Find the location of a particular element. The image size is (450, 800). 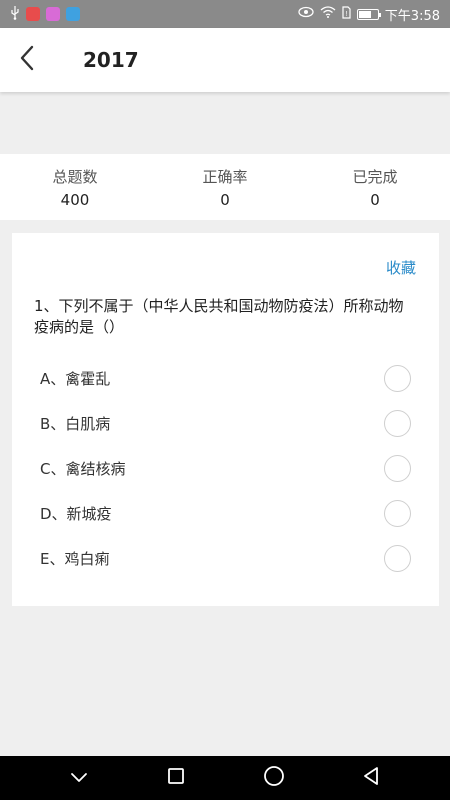

battery-icon is located at coordinates (368, 14).